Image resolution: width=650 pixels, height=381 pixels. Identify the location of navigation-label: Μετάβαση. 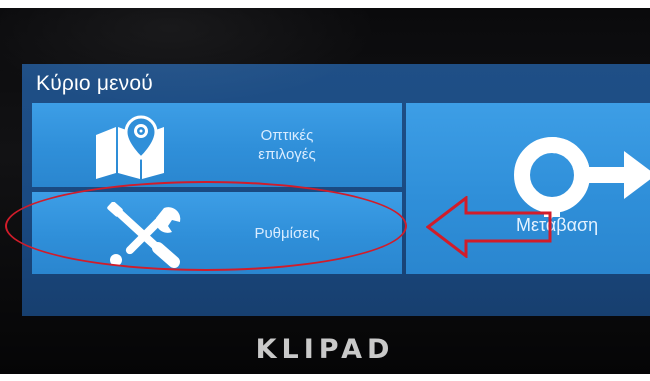
(557, 225).